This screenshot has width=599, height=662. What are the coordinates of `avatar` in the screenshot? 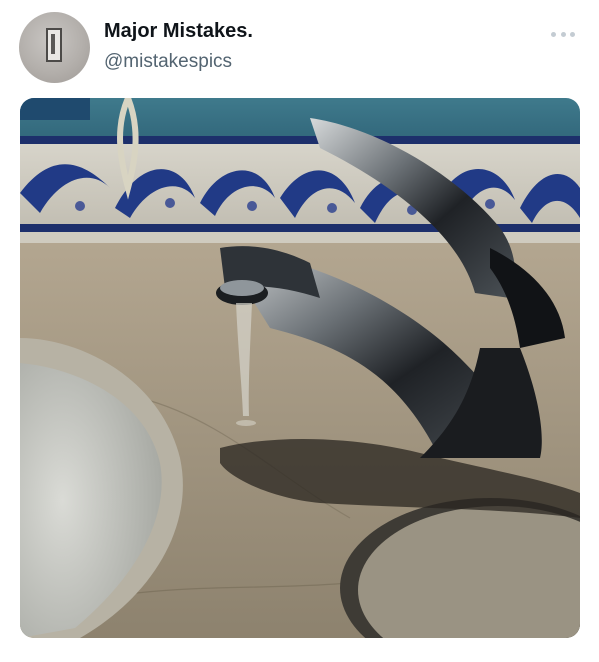 It's located at (54, 47).